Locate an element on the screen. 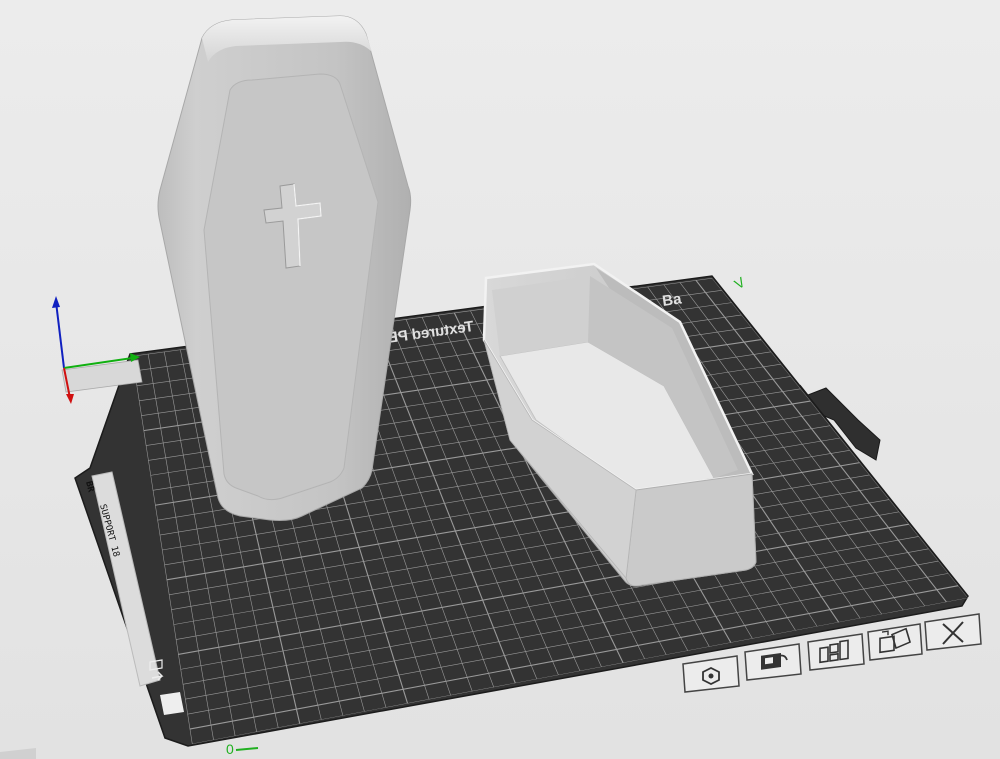  axis-label-x: 0 is located at coordinates (230, 749).